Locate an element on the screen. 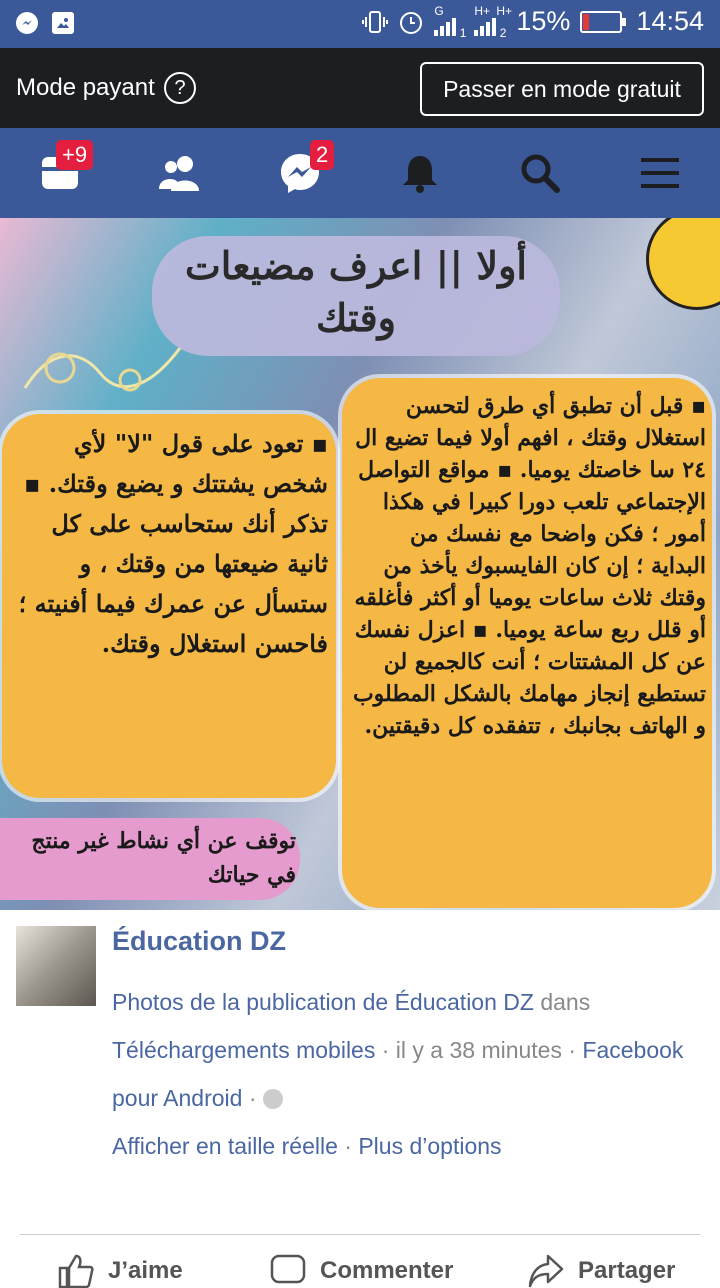 This screenshot has width=720, height=1288. nav-menu is located at coordinates (660, 173).